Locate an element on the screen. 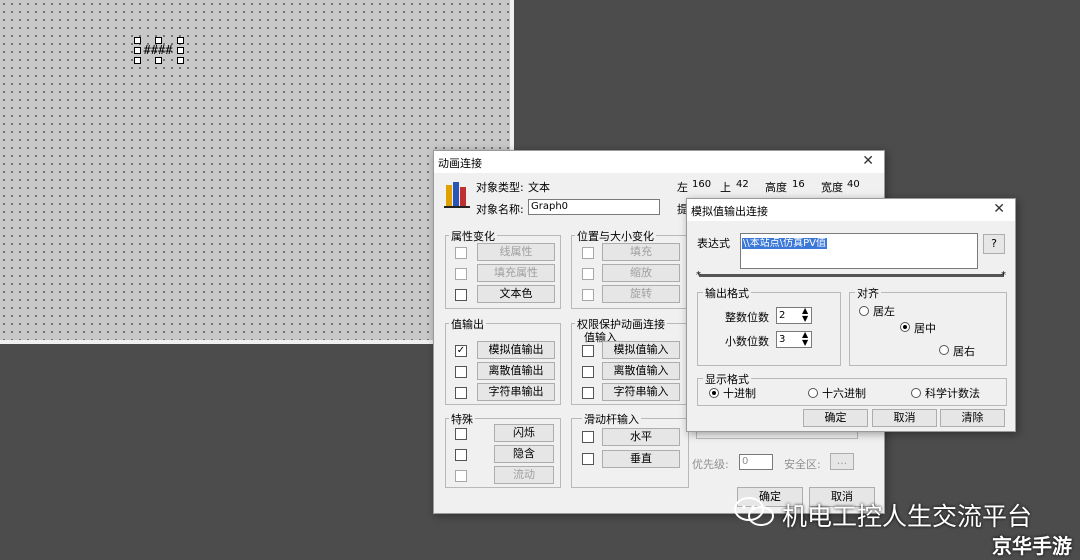  text-color-checkbox is located at coordinates (461, 295).